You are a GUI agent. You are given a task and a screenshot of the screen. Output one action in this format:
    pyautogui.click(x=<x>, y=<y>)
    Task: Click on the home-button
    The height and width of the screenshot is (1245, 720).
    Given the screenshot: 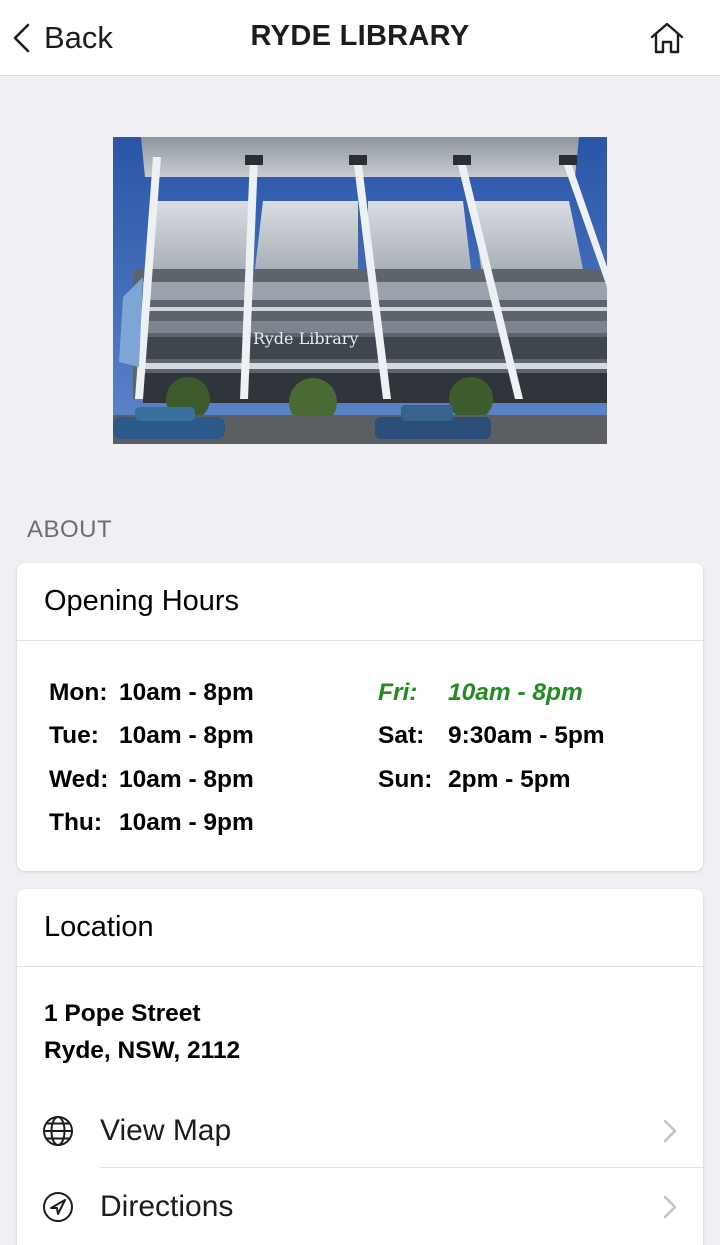 What is the action you would take?
    pyautogui.click(x=667, y=38)
    